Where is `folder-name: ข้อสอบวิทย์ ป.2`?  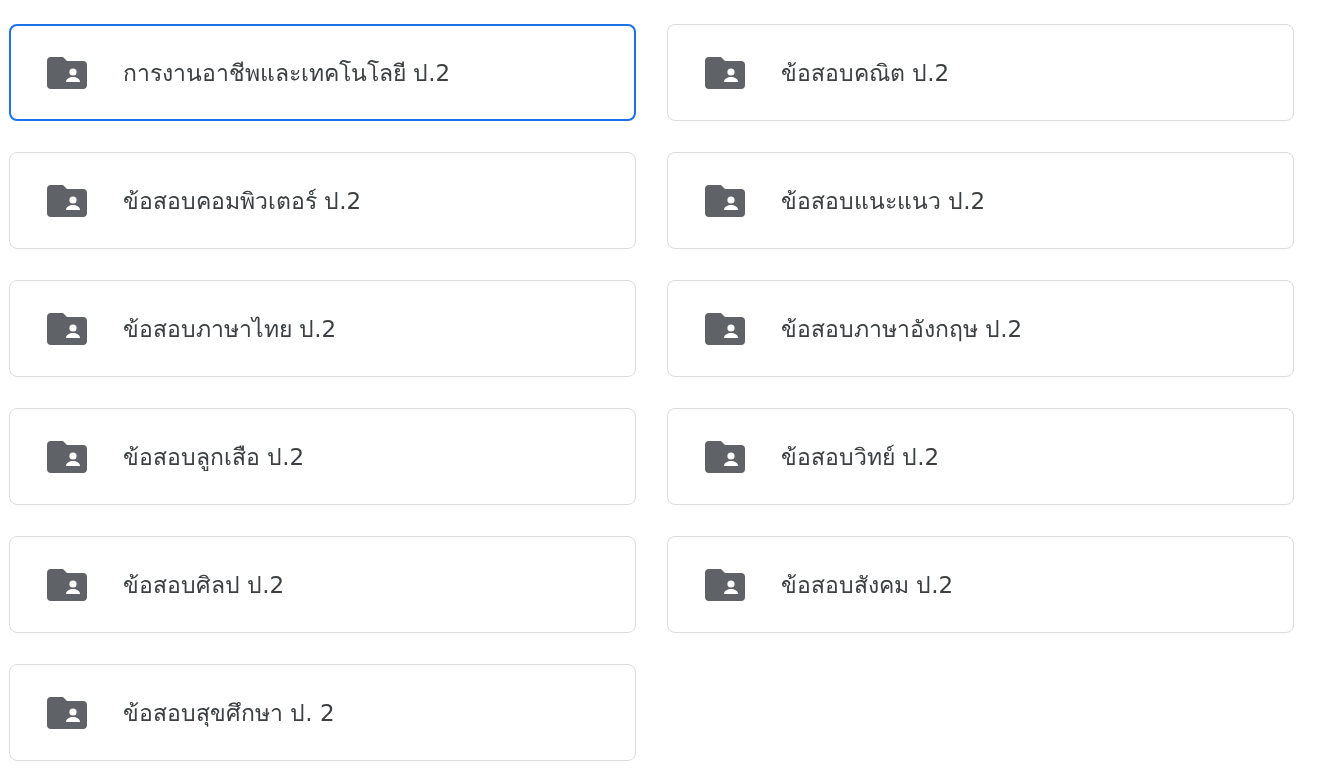
folder-name: ข้อสอบวิทย์ ป.2 is located at coordinates (860, 457).